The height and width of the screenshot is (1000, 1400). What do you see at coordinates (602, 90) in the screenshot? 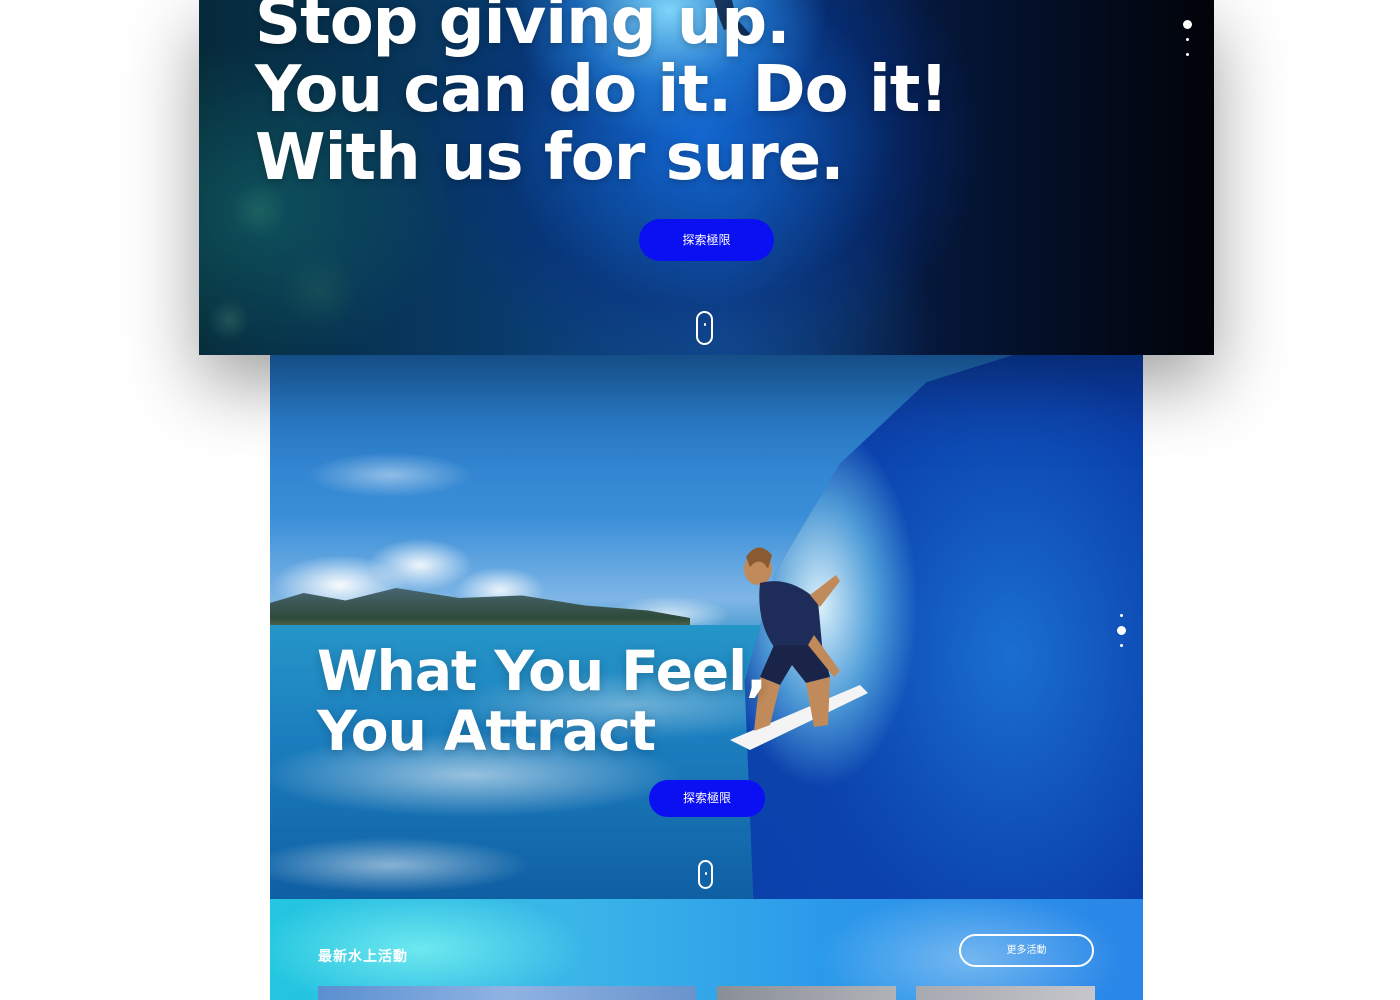
I see `hero-title-line: You can do it. Do it!` at bounding box center [602, 90].